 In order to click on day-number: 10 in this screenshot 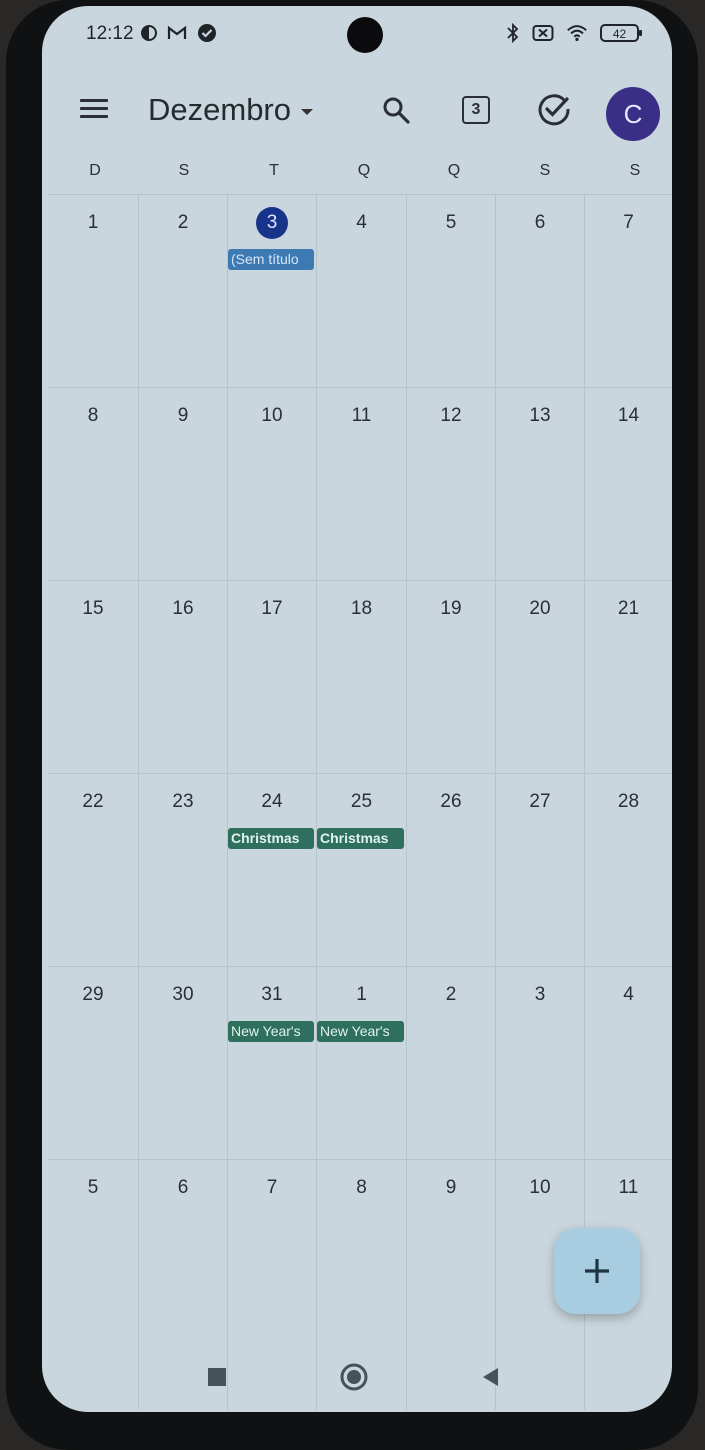, I will do `click(272, 415)`.